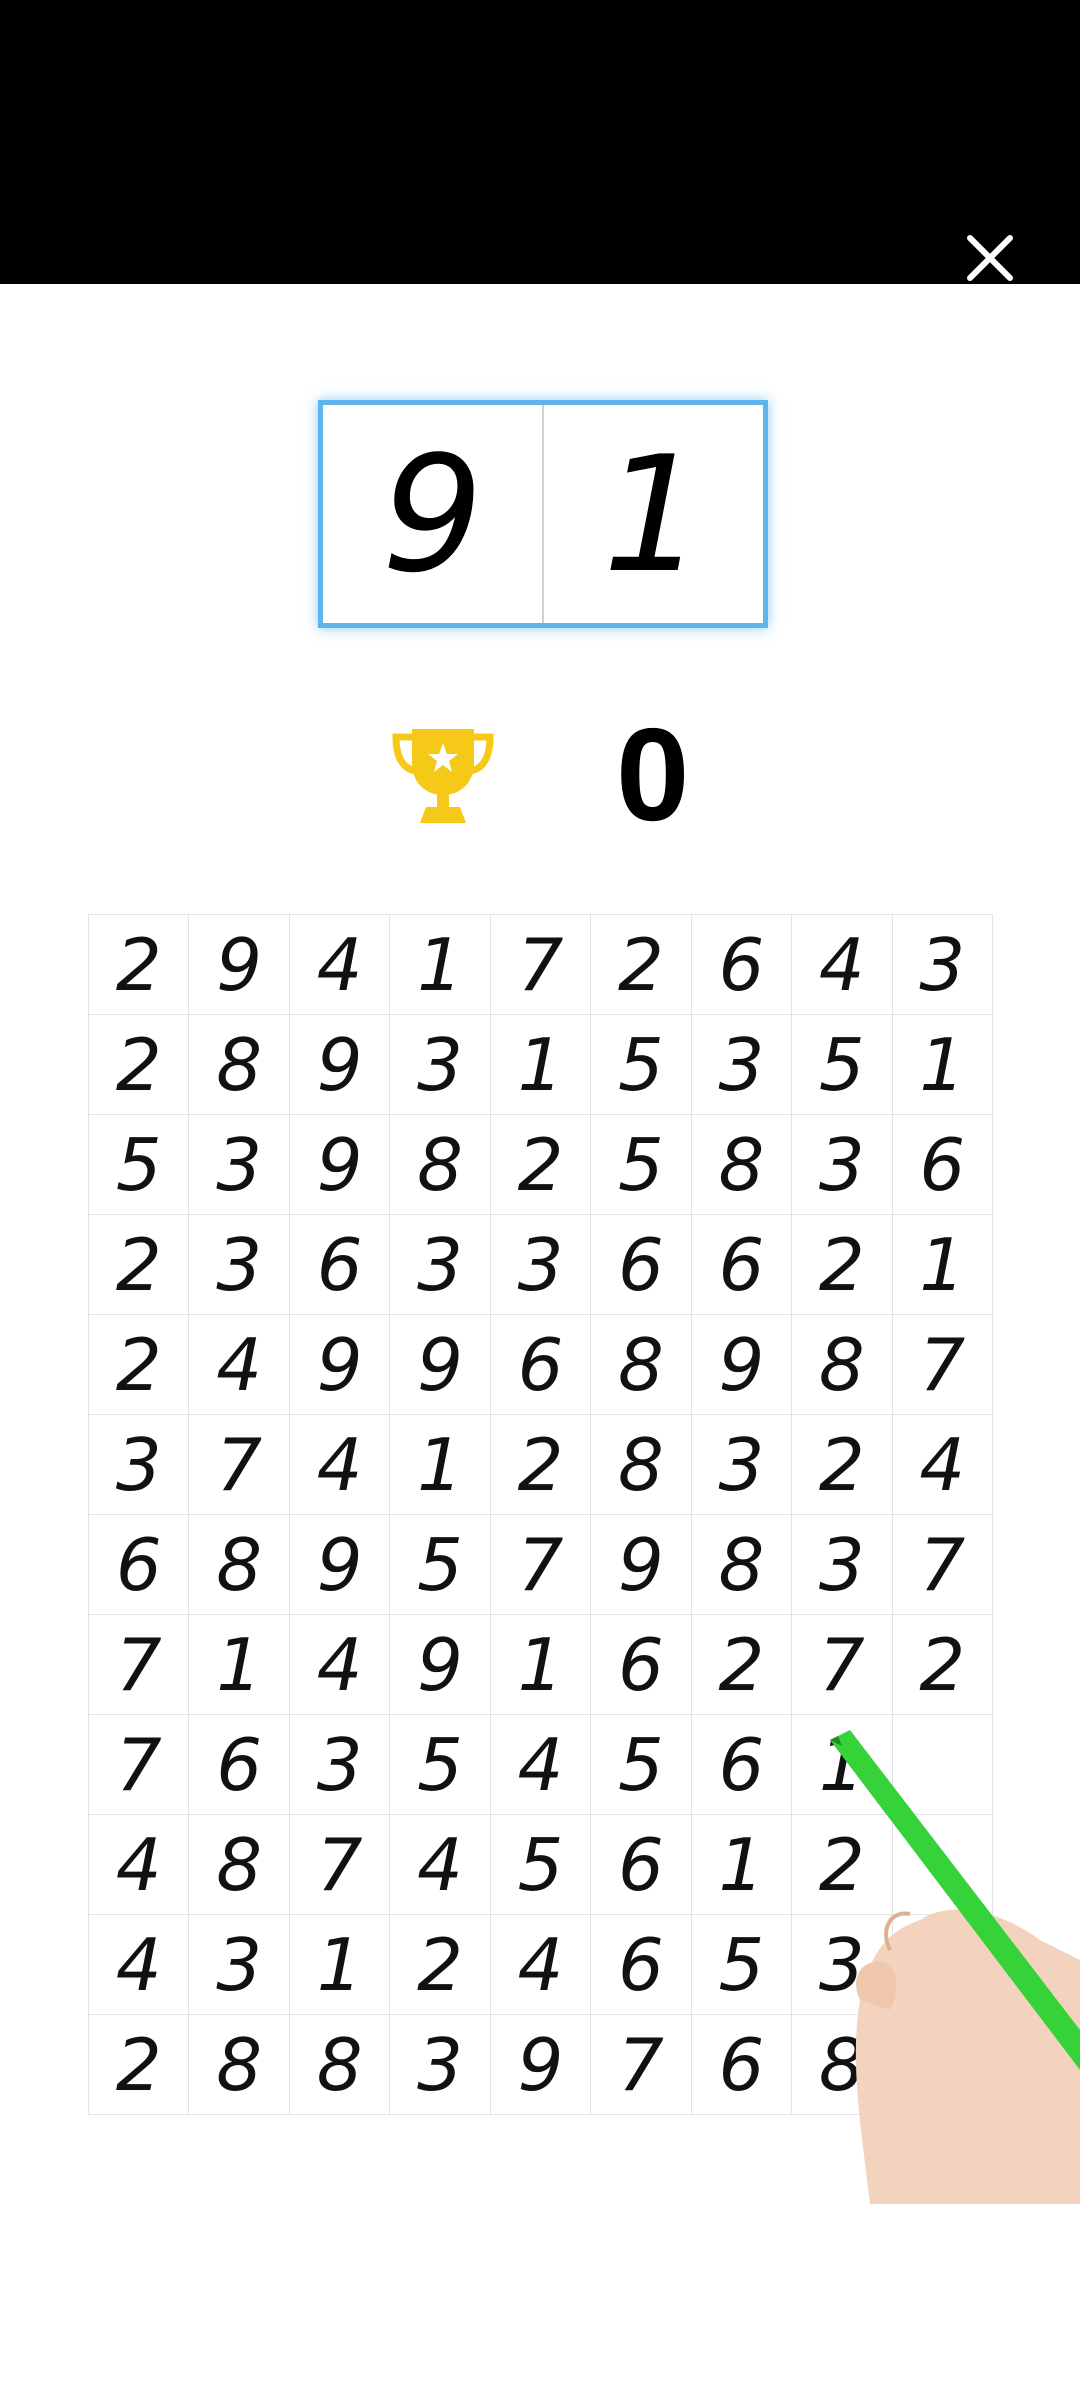 This screenshot has width=1080, height=2400. What do you see at coordinates (990, 258) in the screenshot?
I see `close-button` at bounding box center [990, 258].